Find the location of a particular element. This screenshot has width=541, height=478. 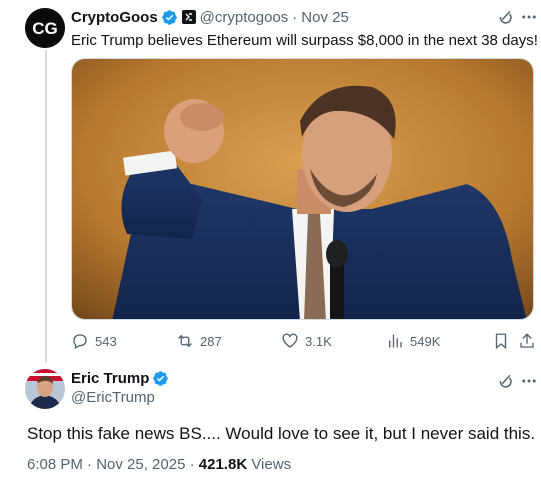

author-name: Eric Trump is located at coordinates (110, 378).